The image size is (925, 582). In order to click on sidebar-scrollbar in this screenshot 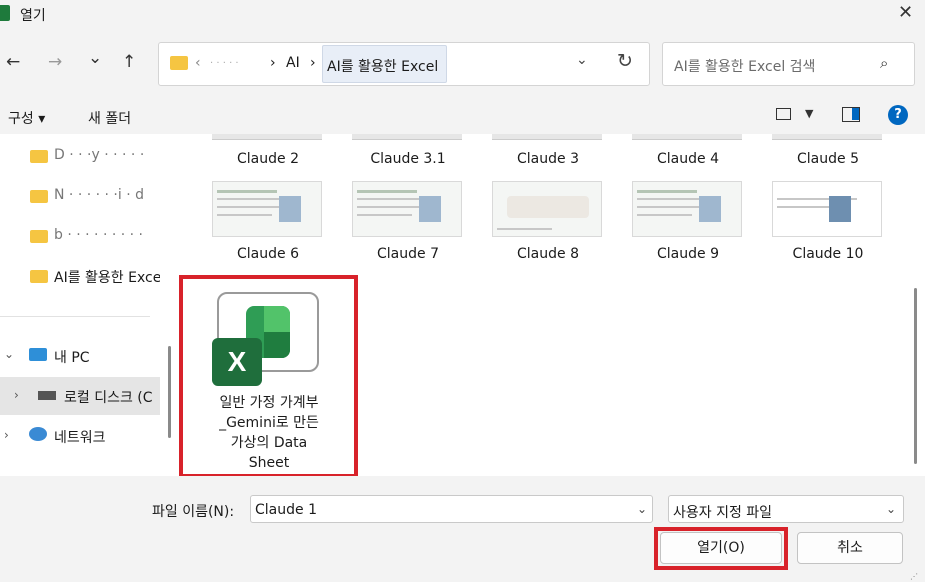, I will do `click(169, 392)`.